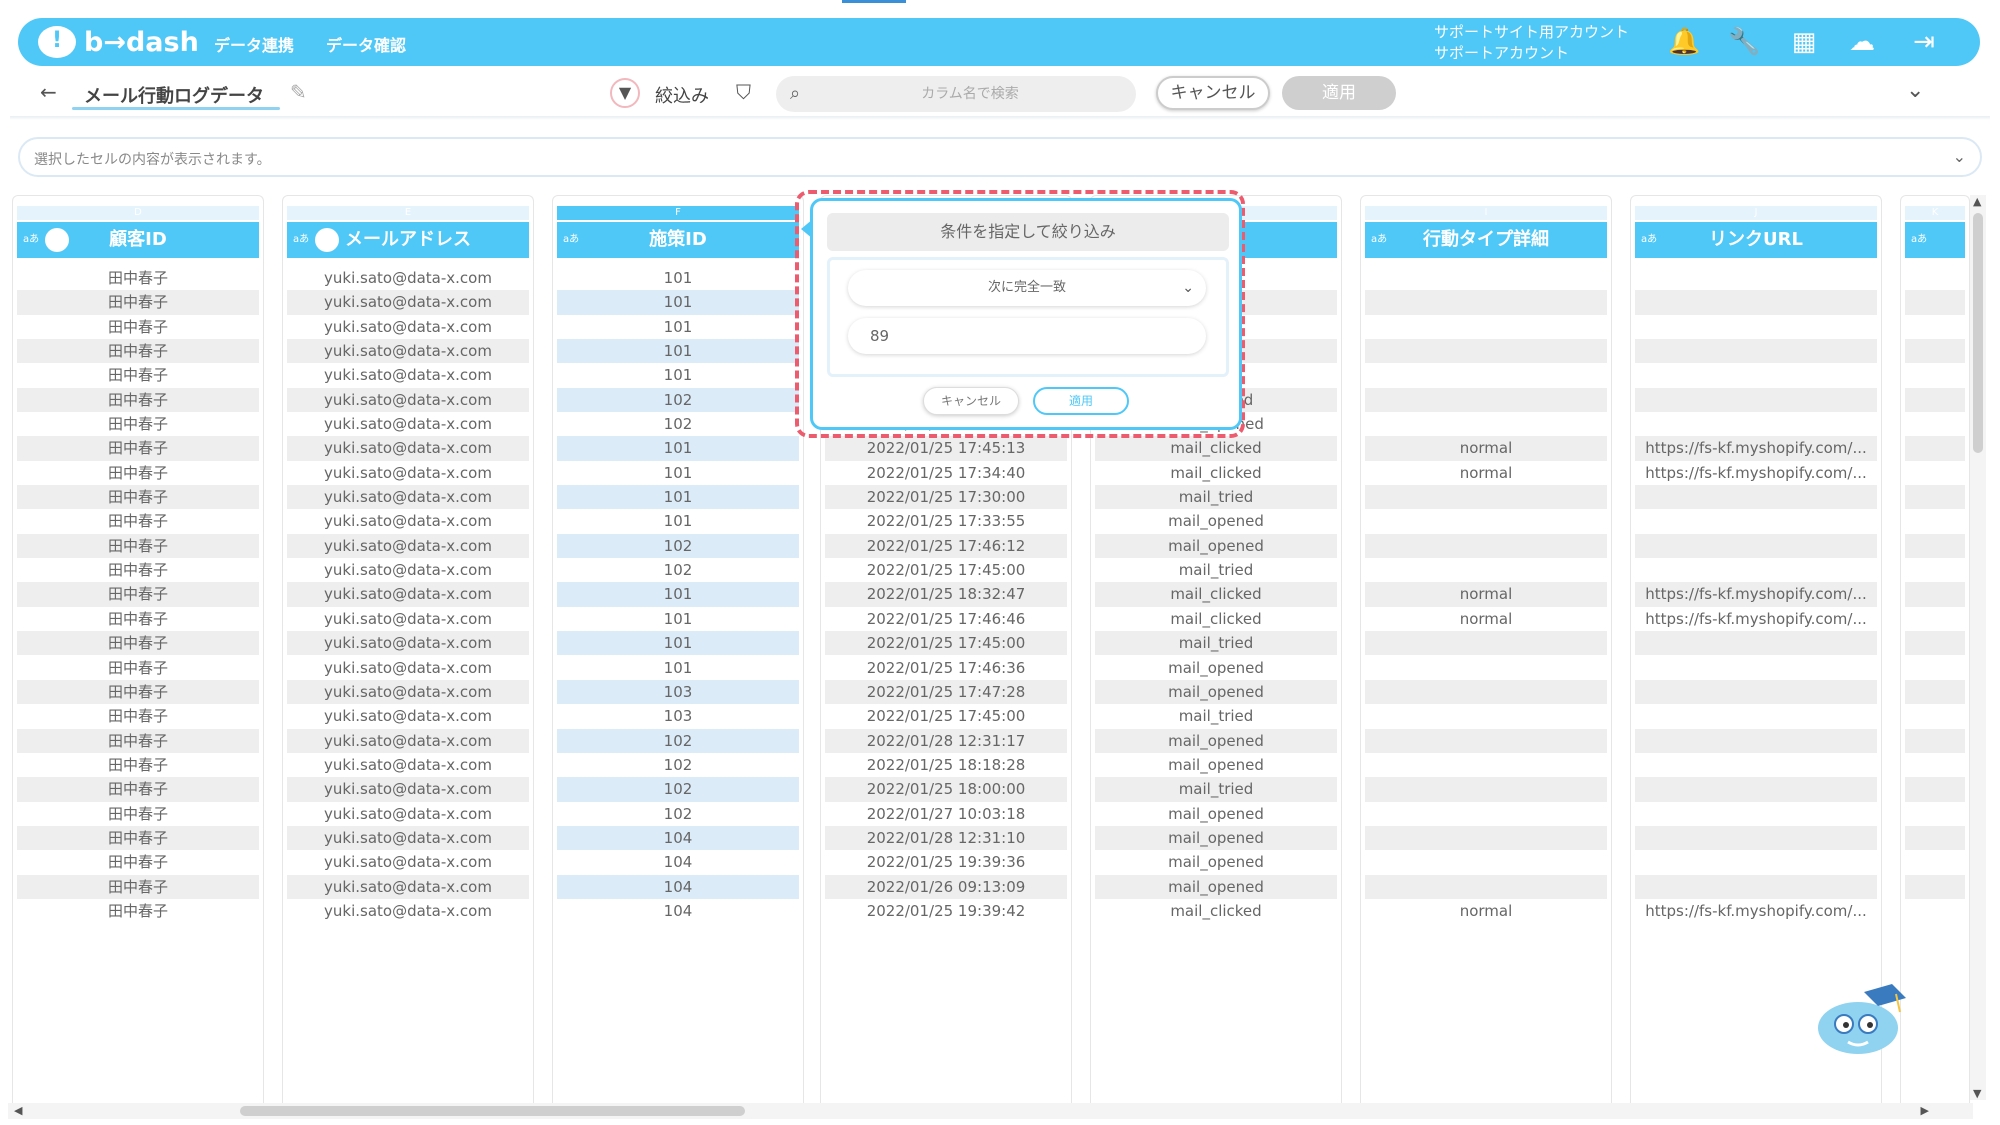 The height and width of the screenshot is (1125, 2000). What do you see at coordinates (743, 92) in the screenshot?
I see `shield-icon: ⛉` at bounding box center [743, 92].